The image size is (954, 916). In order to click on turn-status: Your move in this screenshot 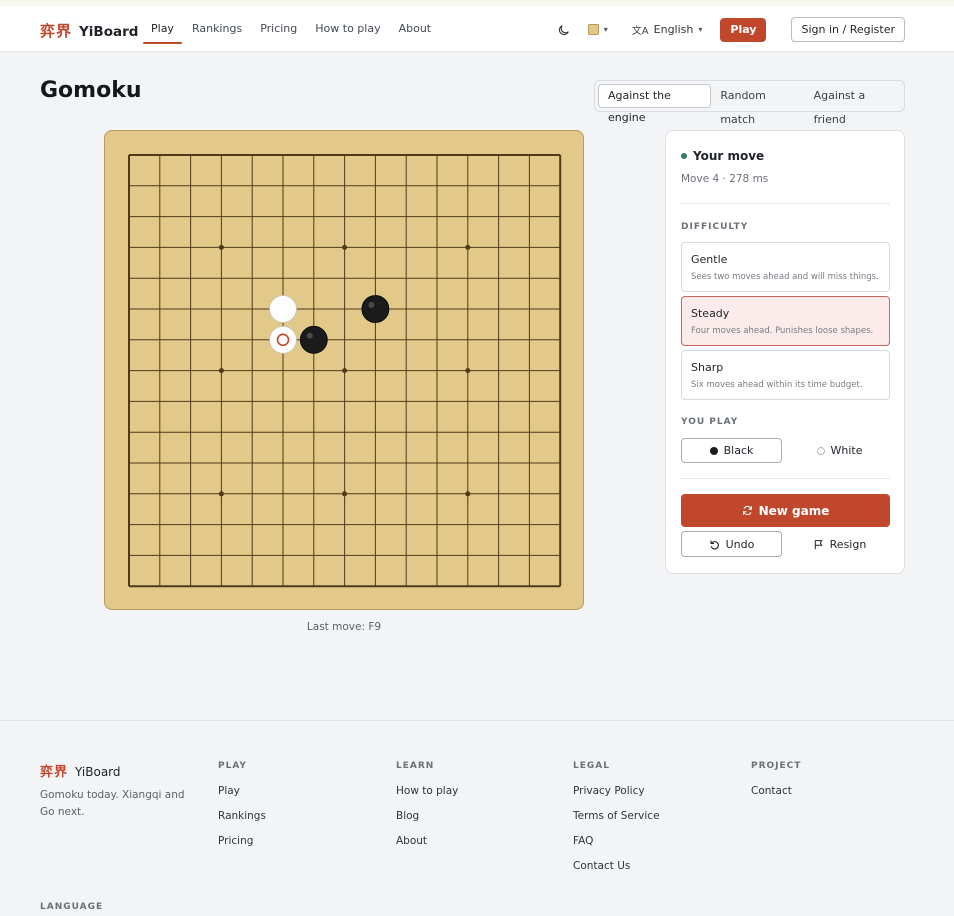, I will do `click(722, 156)`.